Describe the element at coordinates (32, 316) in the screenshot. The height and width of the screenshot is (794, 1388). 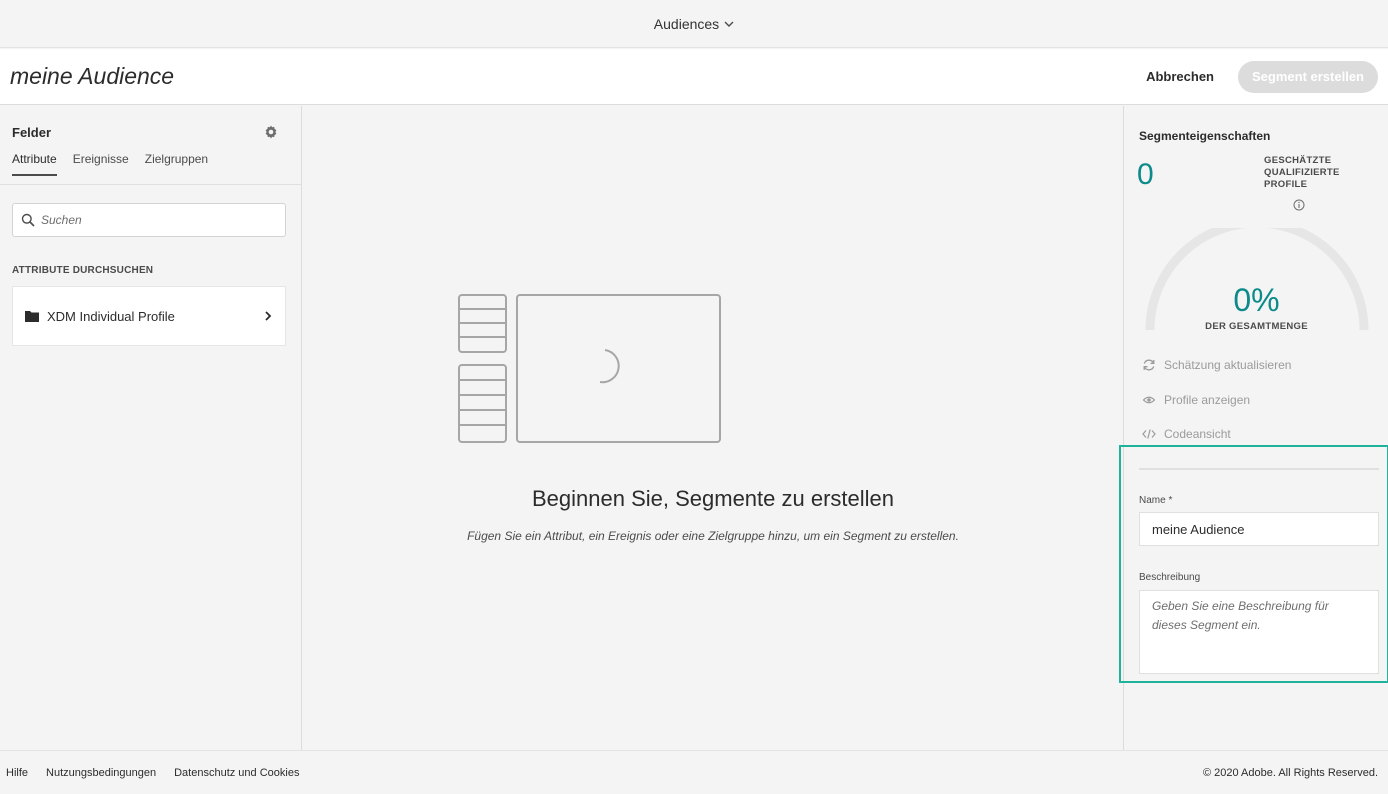
I see `folder-icon` at that location.